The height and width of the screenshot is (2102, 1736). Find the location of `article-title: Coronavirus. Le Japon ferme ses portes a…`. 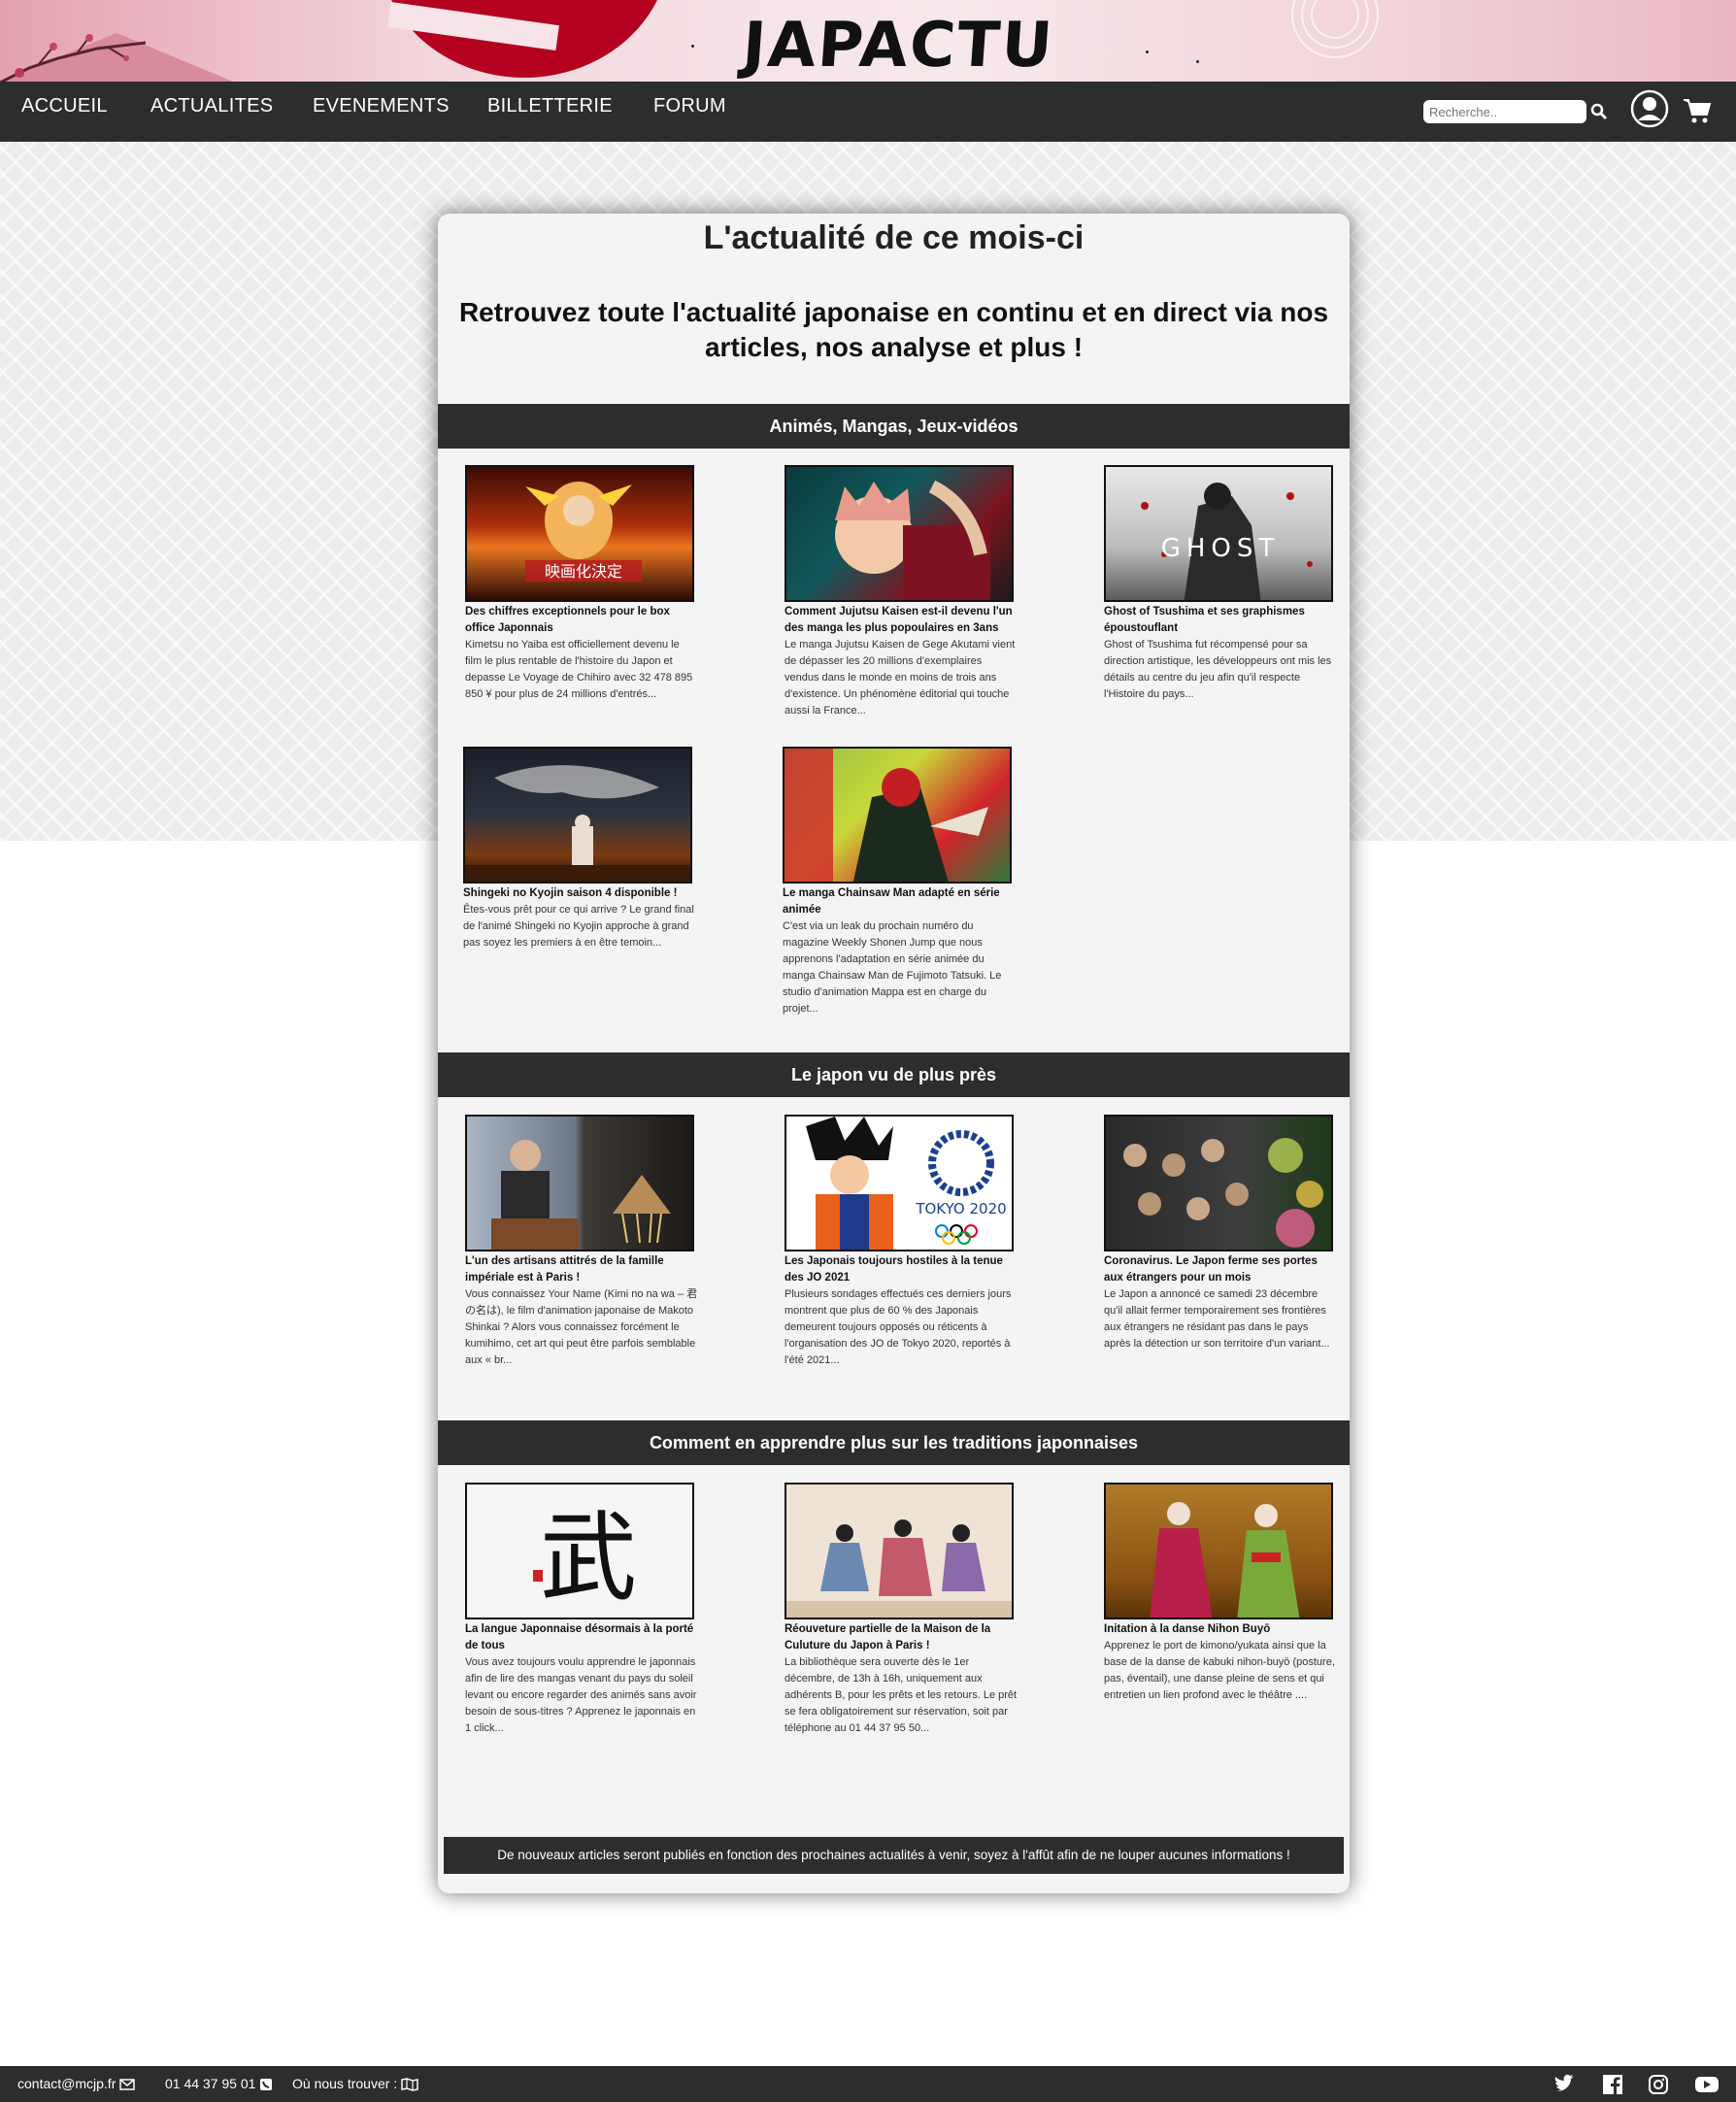

article-title: Coronavirus. Le Japon ferme ses portes a… is located at coordinates (1220, 1269).